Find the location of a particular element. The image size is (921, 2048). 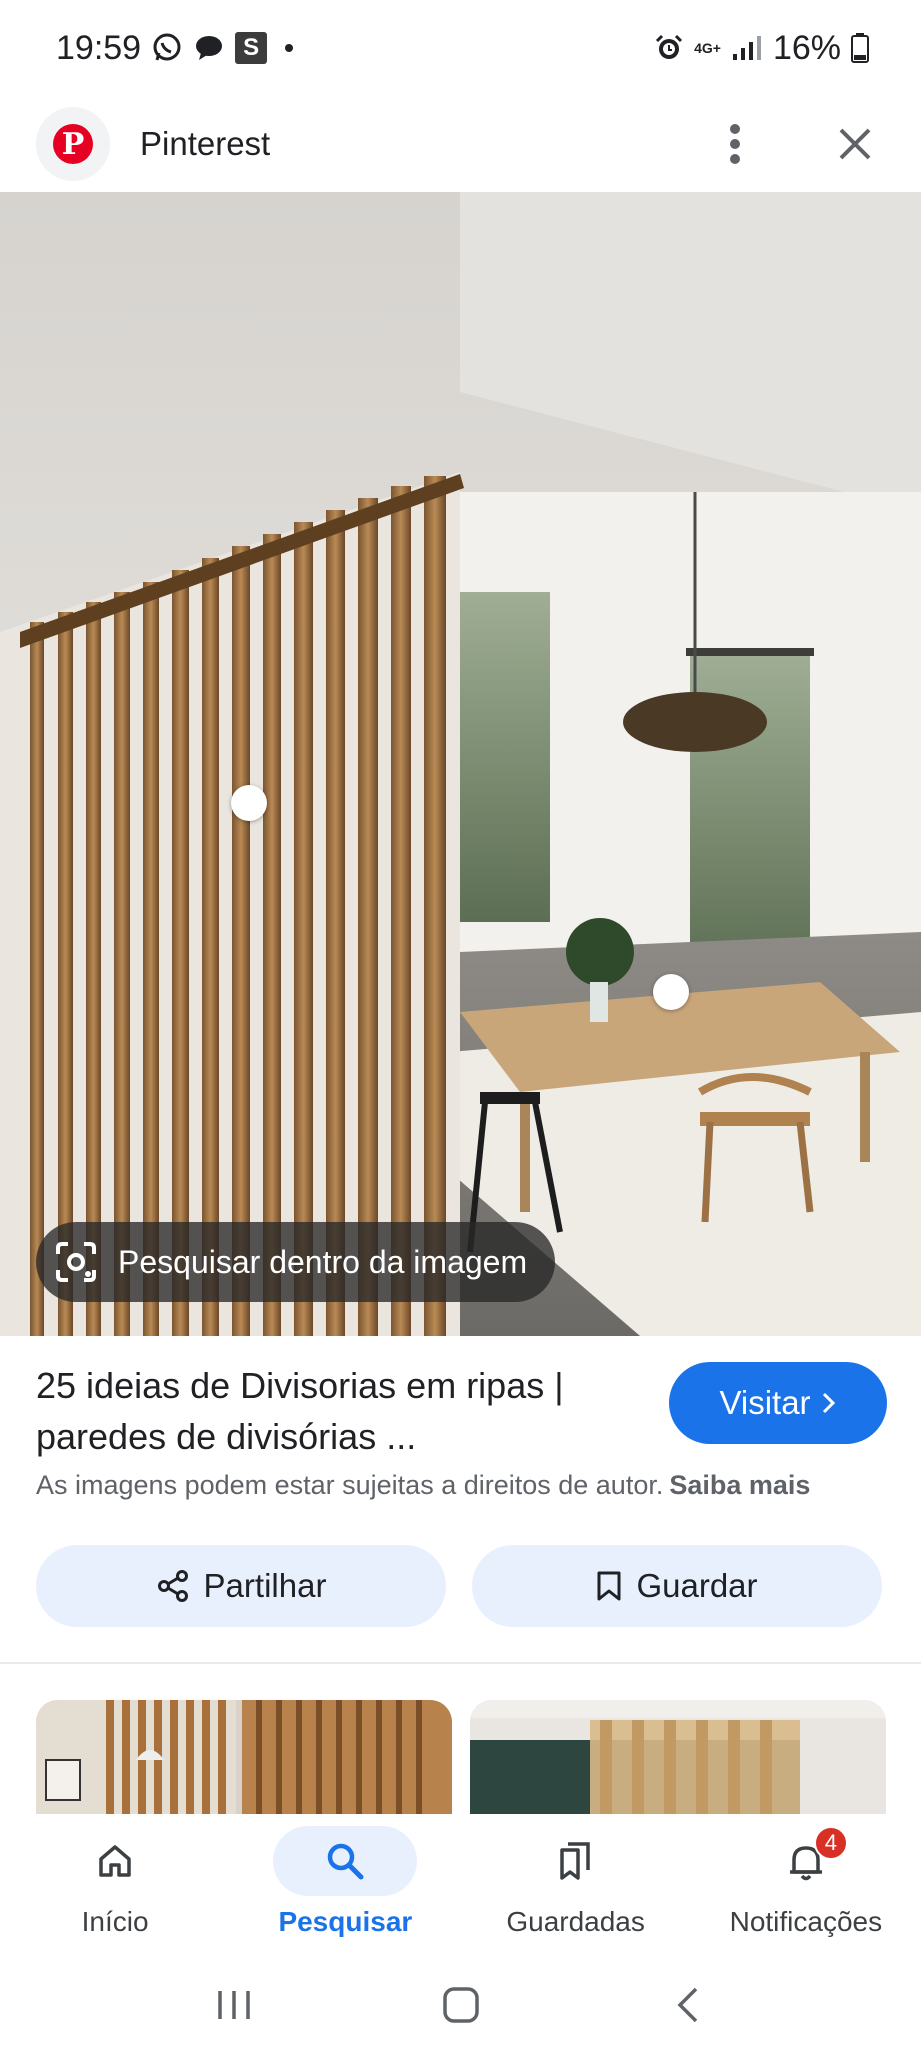

home-square-icon is located at coordinates (460, 2005).